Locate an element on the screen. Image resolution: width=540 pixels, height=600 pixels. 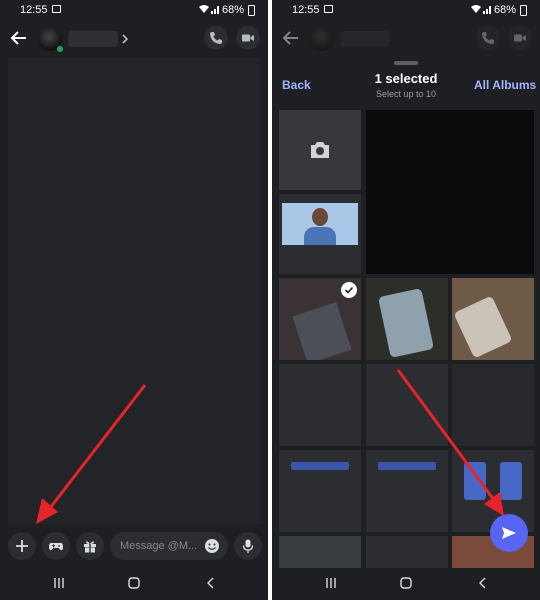
checkmark-icon is located at coordinates (349, 290).